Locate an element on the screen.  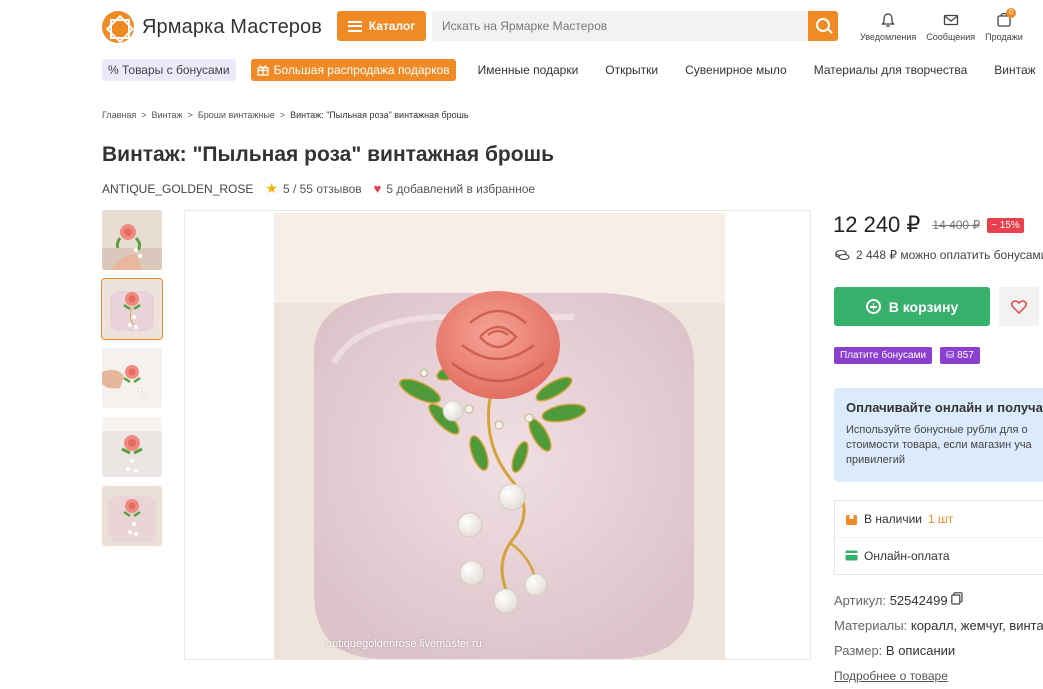
info-box-line: привилегий is located at coordinates (876, 460).